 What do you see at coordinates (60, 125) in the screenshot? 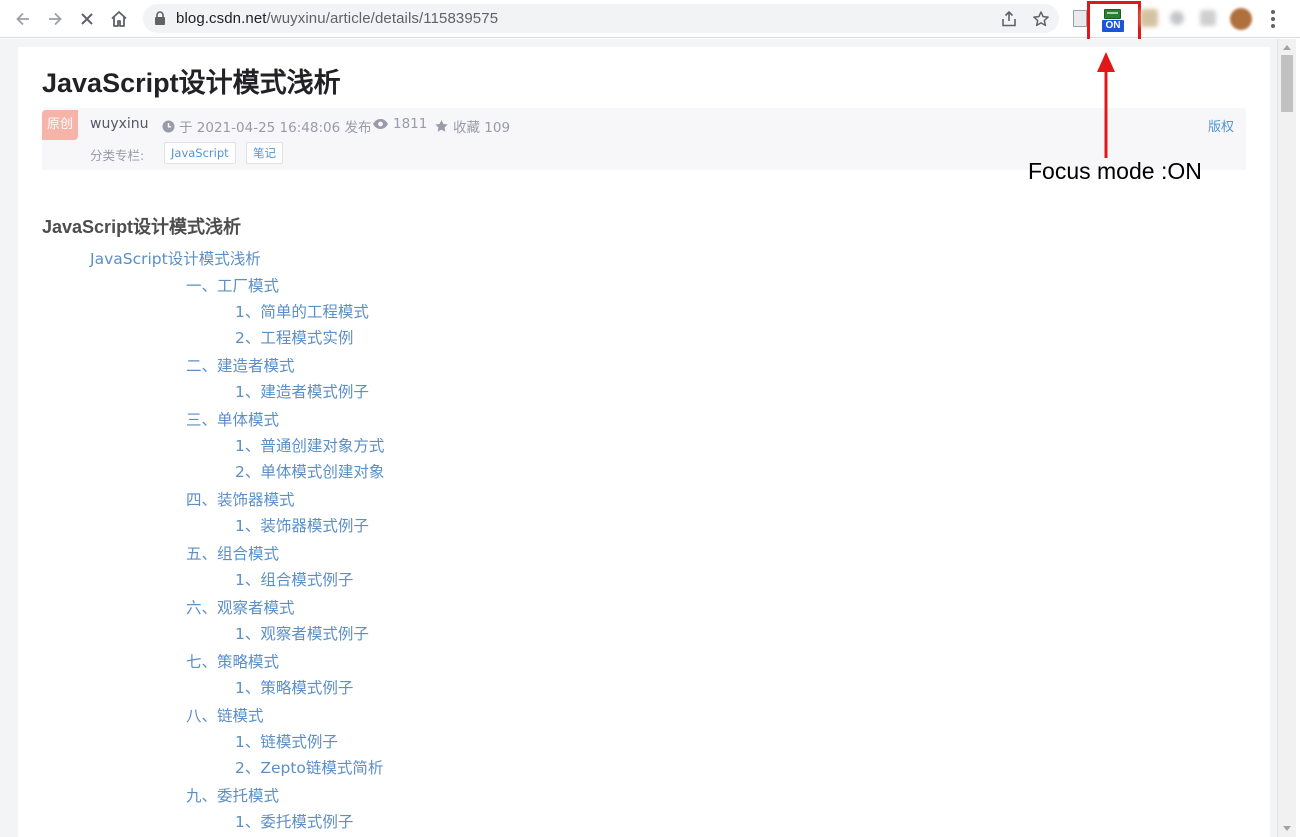
I see `original-badge: 原创` at bounding box center [60, 125].